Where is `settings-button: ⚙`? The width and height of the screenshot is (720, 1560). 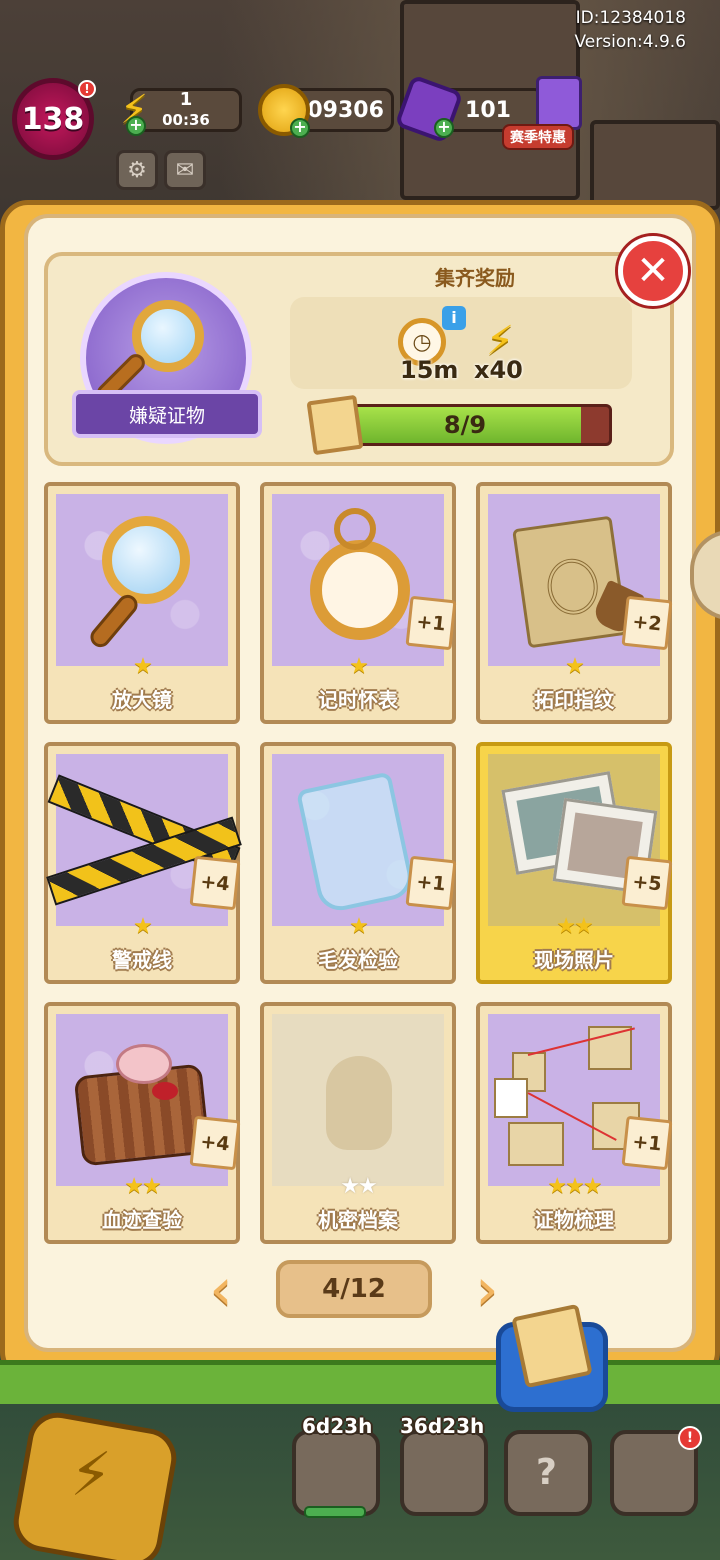
settings-button: ⚙ is located at coordinates (137, 170).